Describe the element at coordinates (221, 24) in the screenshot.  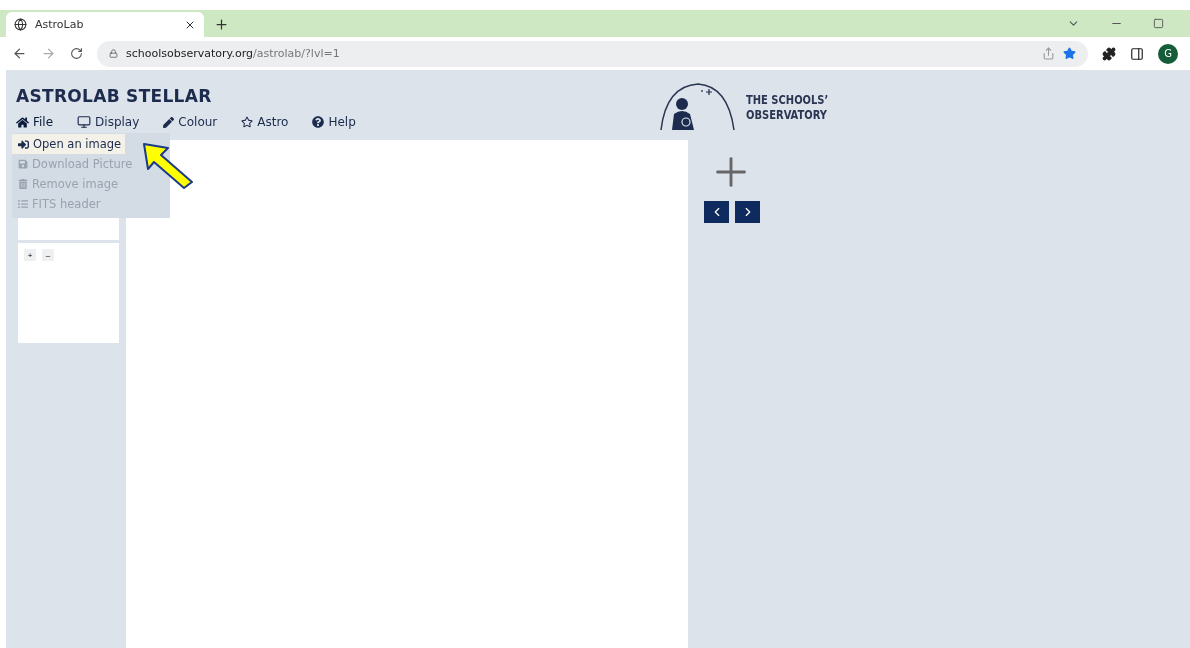
I see `new-tab-icon` at that location.